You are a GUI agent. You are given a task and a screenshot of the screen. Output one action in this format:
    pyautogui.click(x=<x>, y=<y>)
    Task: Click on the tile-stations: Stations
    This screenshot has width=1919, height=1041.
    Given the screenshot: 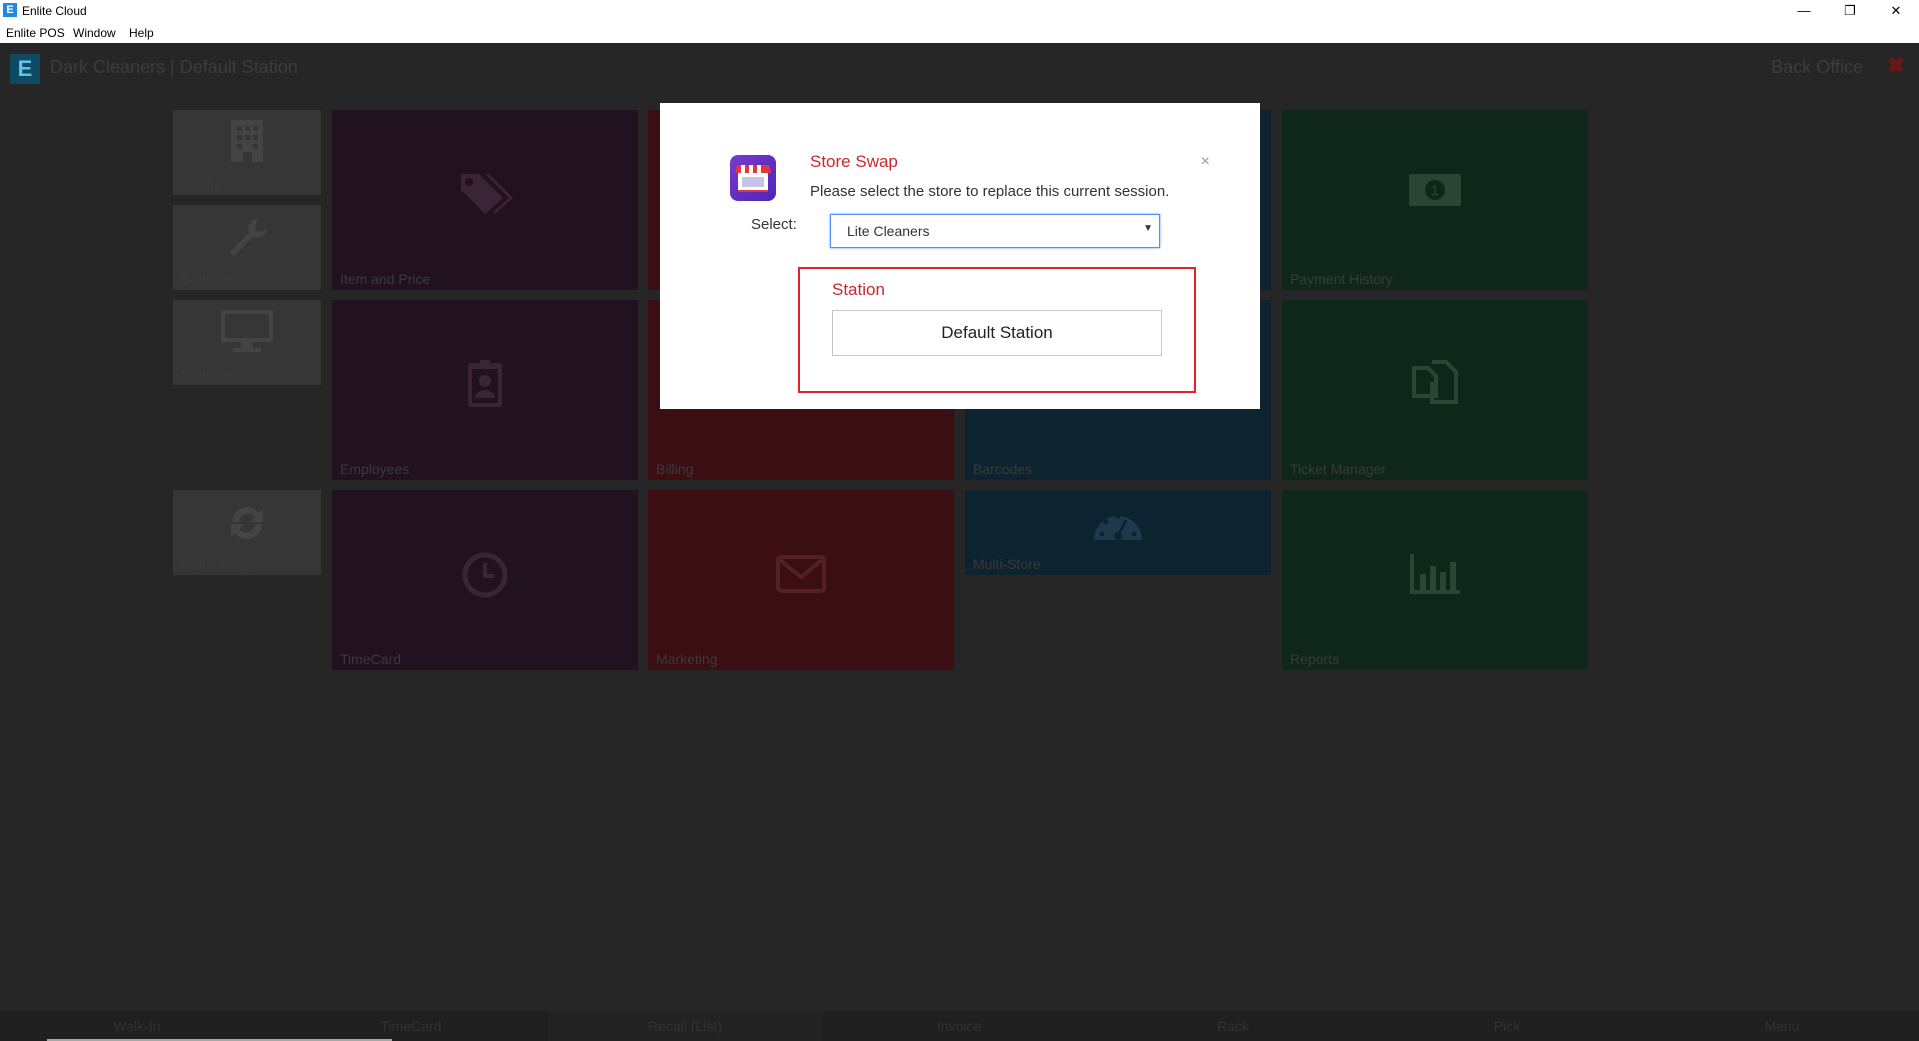 What is the action you would take?
    pyautogui.click(x=247, y=342)
    